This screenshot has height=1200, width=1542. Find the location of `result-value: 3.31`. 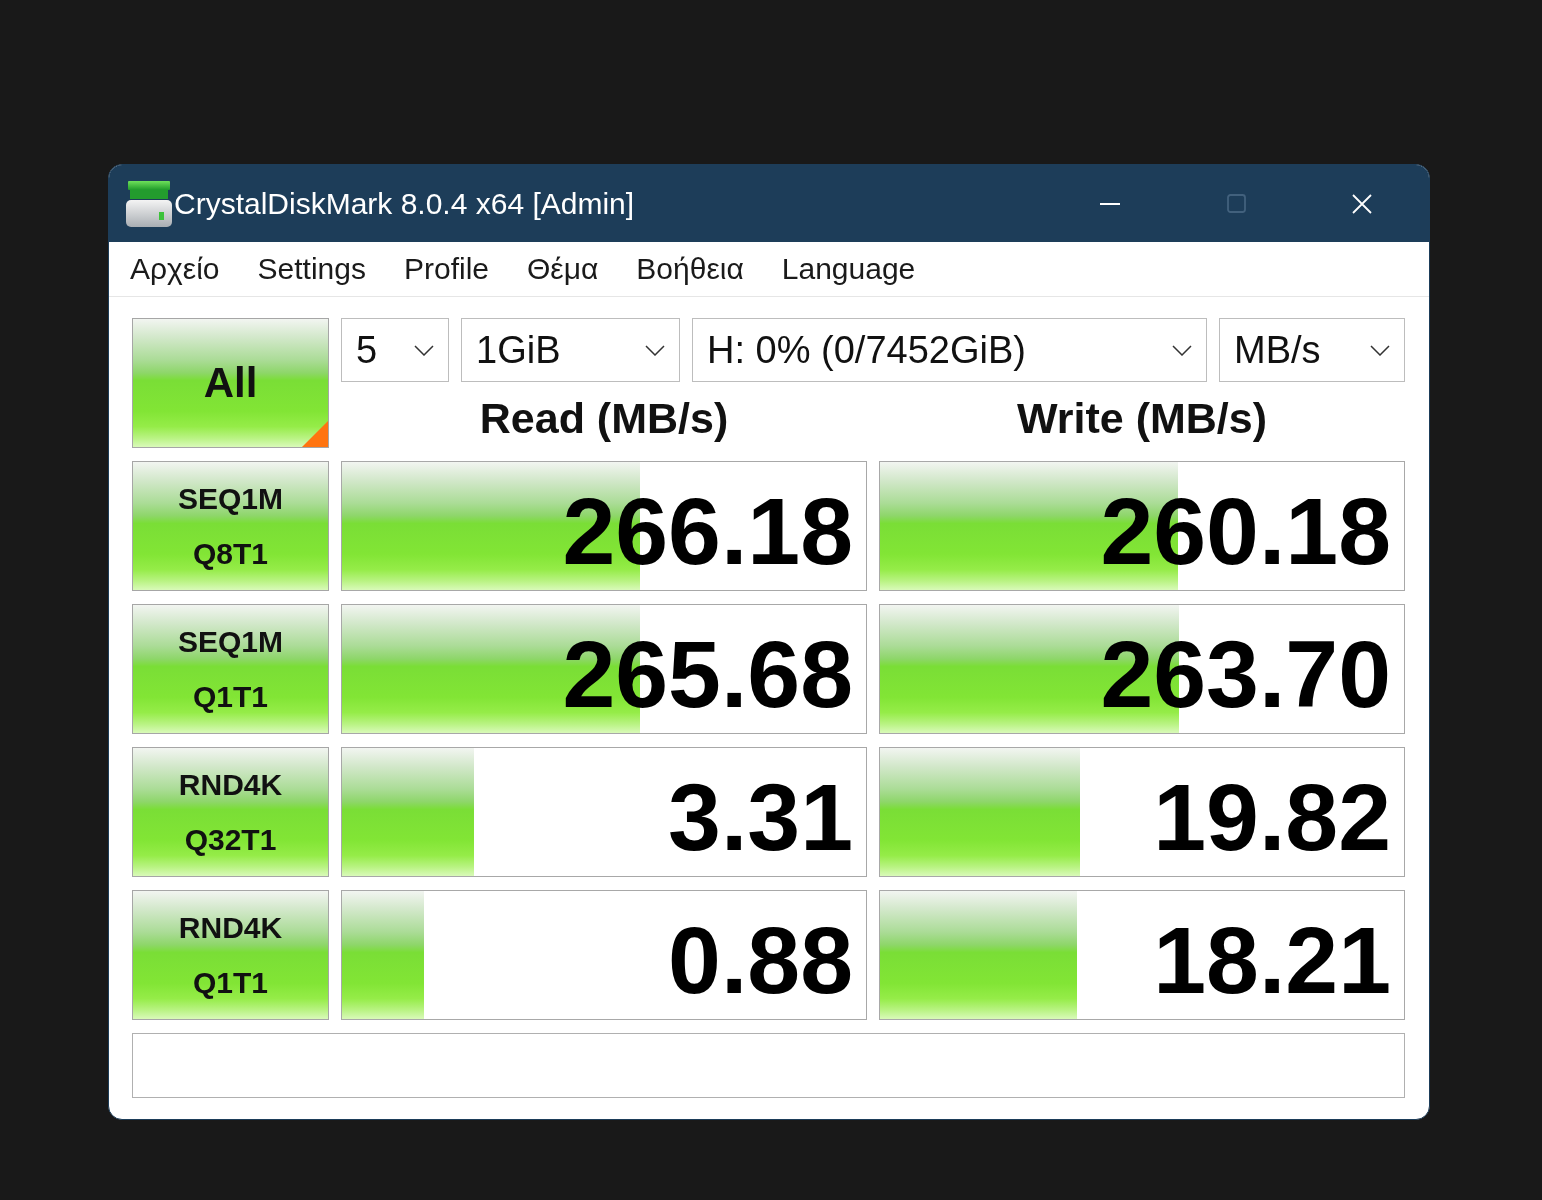

result-value: 3.31 is located at coordinates (760, 813).